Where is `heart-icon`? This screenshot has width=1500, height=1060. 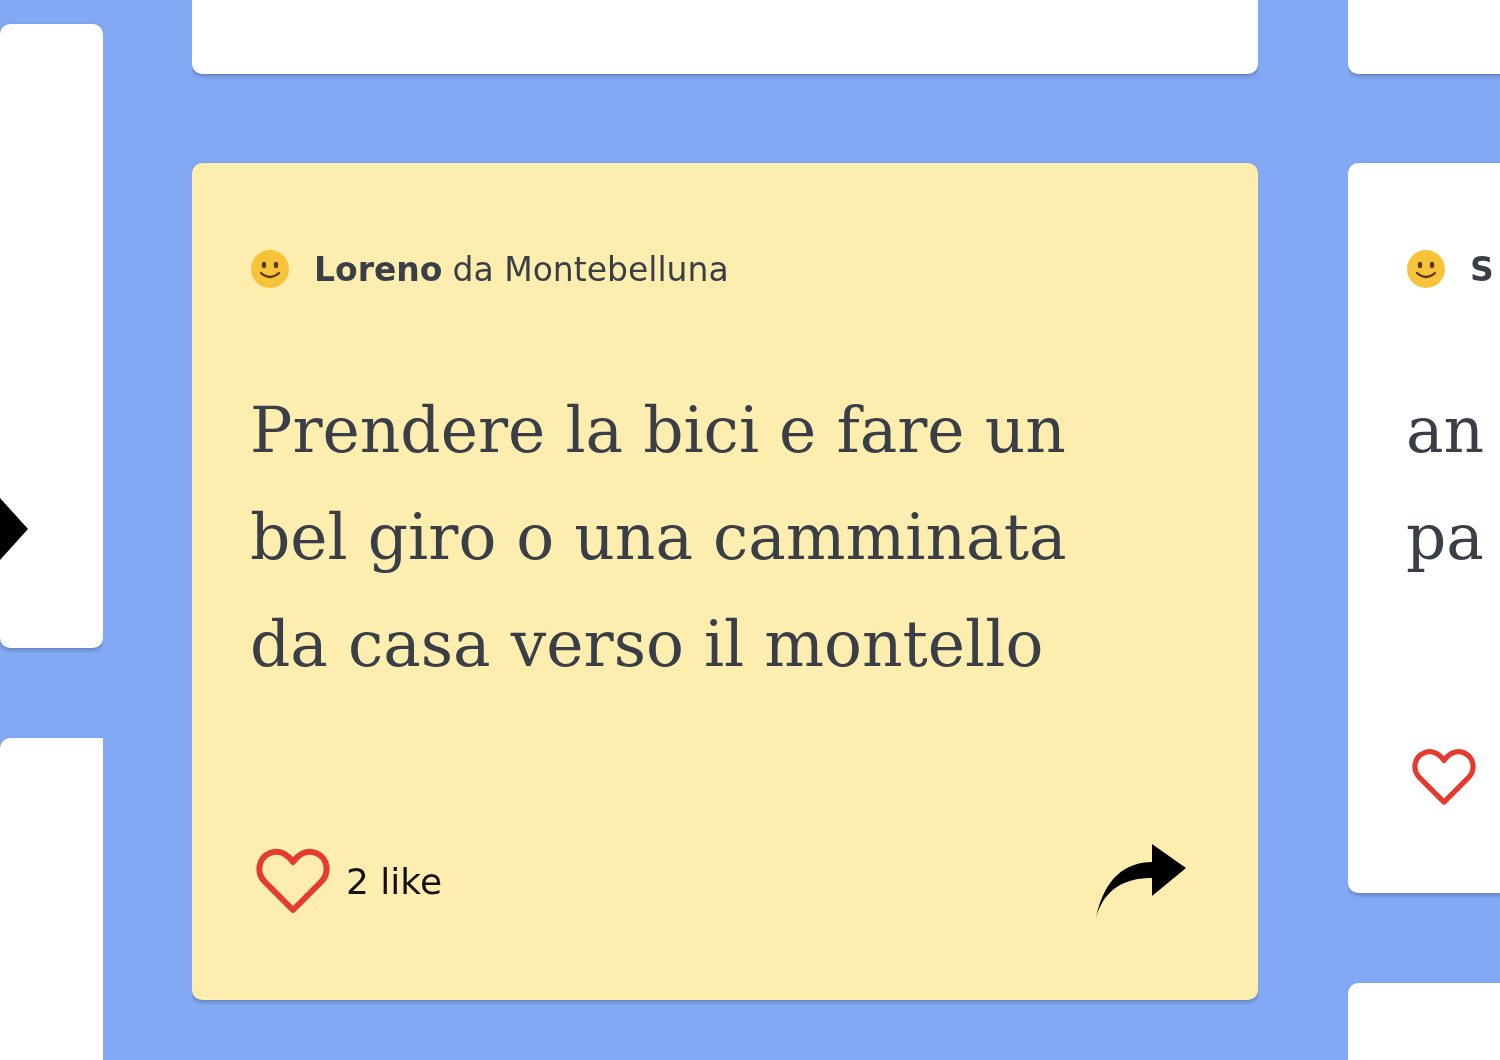
heart-icon is located at coordinates (293, 881).